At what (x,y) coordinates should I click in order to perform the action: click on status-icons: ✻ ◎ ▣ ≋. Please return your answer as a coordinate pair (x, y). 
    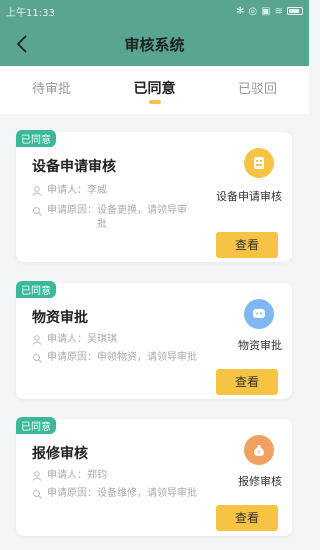
    Looking at the image, I should click on (269, 11).